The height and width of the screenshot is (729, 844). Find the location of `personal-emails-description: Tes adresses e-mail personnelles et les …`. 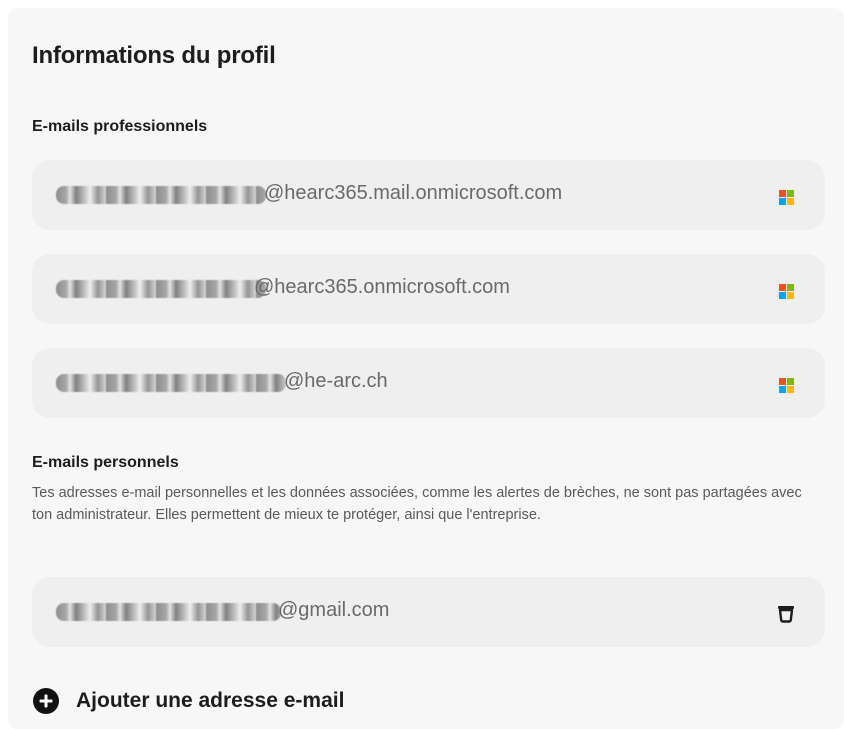

personal-emails-description: Tes adresses e-mail personnelles et les … is located at coordinates (417, 504).